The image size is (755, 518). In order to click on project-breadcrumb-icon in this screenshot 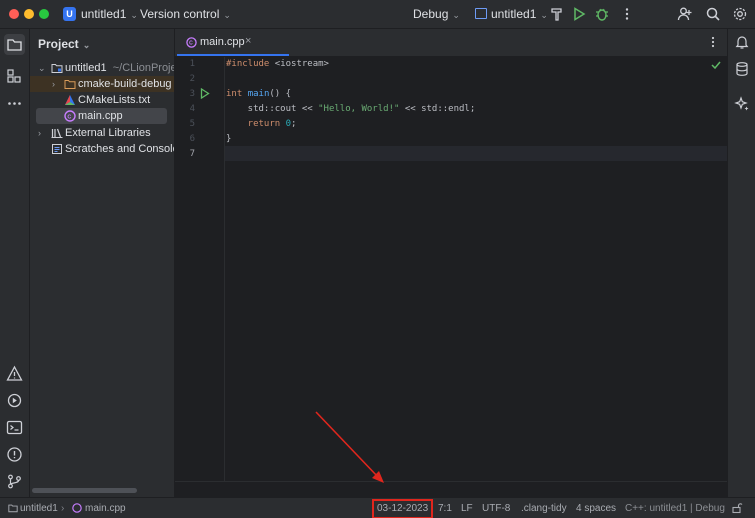, I will do `click(13, 508)`.